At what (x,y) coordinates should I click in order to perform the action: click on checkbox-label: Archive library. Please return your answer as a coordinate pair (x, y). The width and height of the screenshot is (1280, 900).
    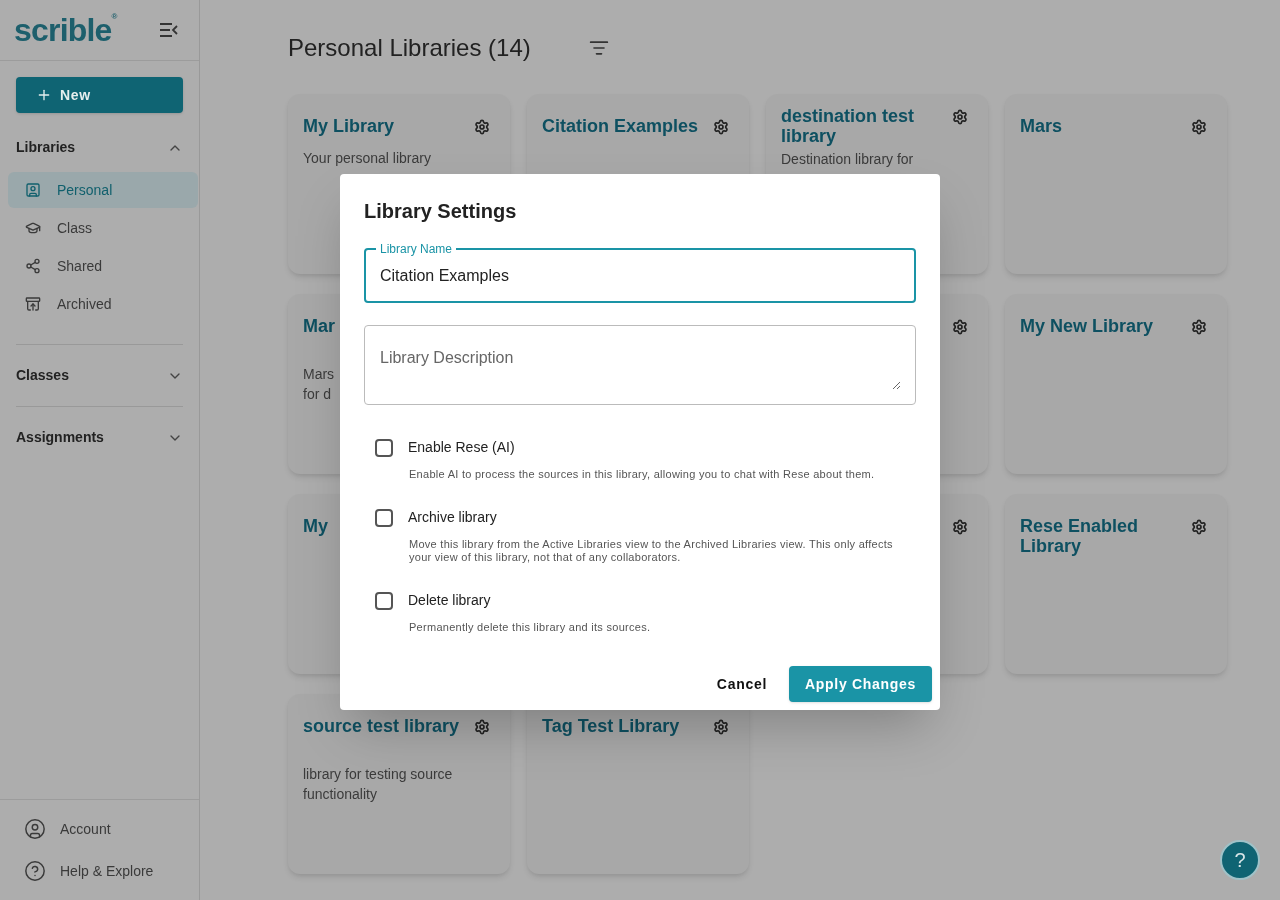
    Looking at the image, I should click on (452, 517).